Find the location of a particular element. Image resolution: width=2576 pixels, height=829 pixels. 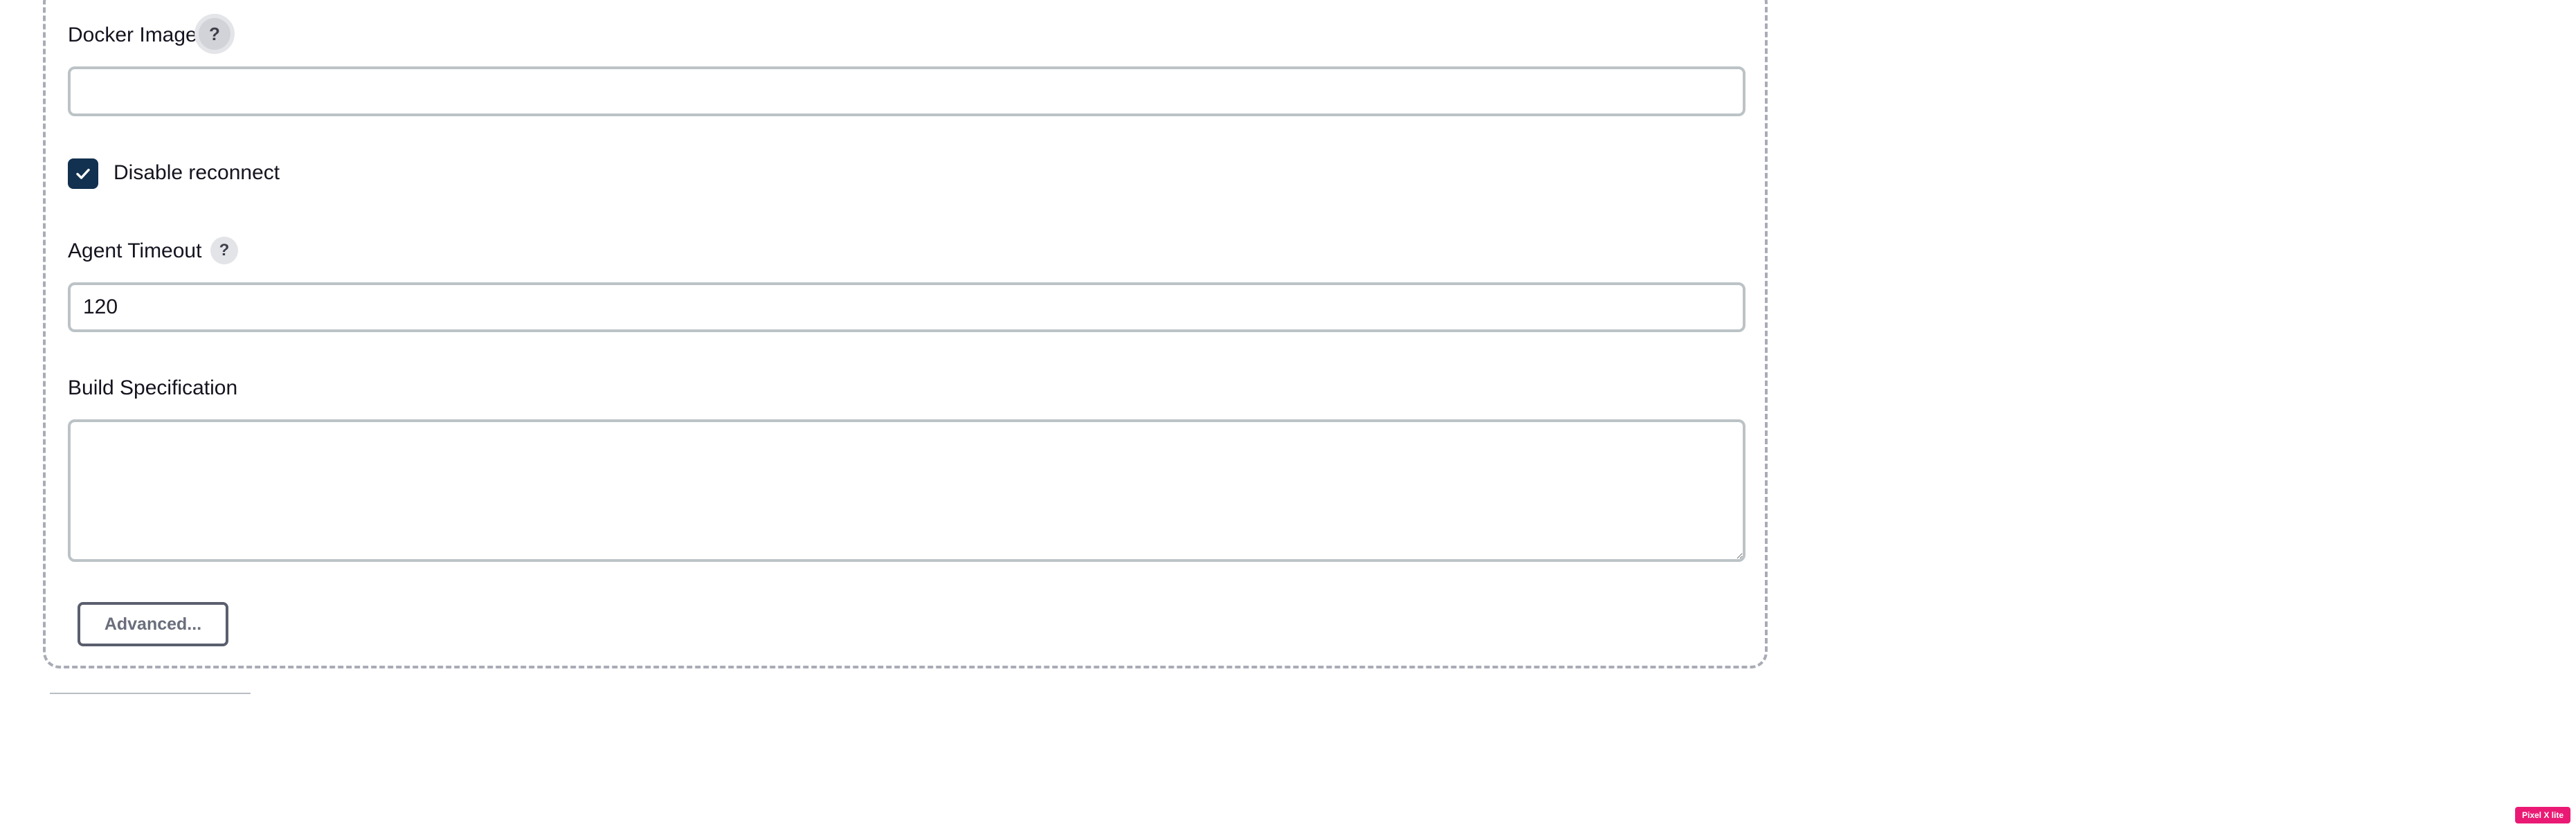

checkmark-icon is located at coordinates (83, 173).